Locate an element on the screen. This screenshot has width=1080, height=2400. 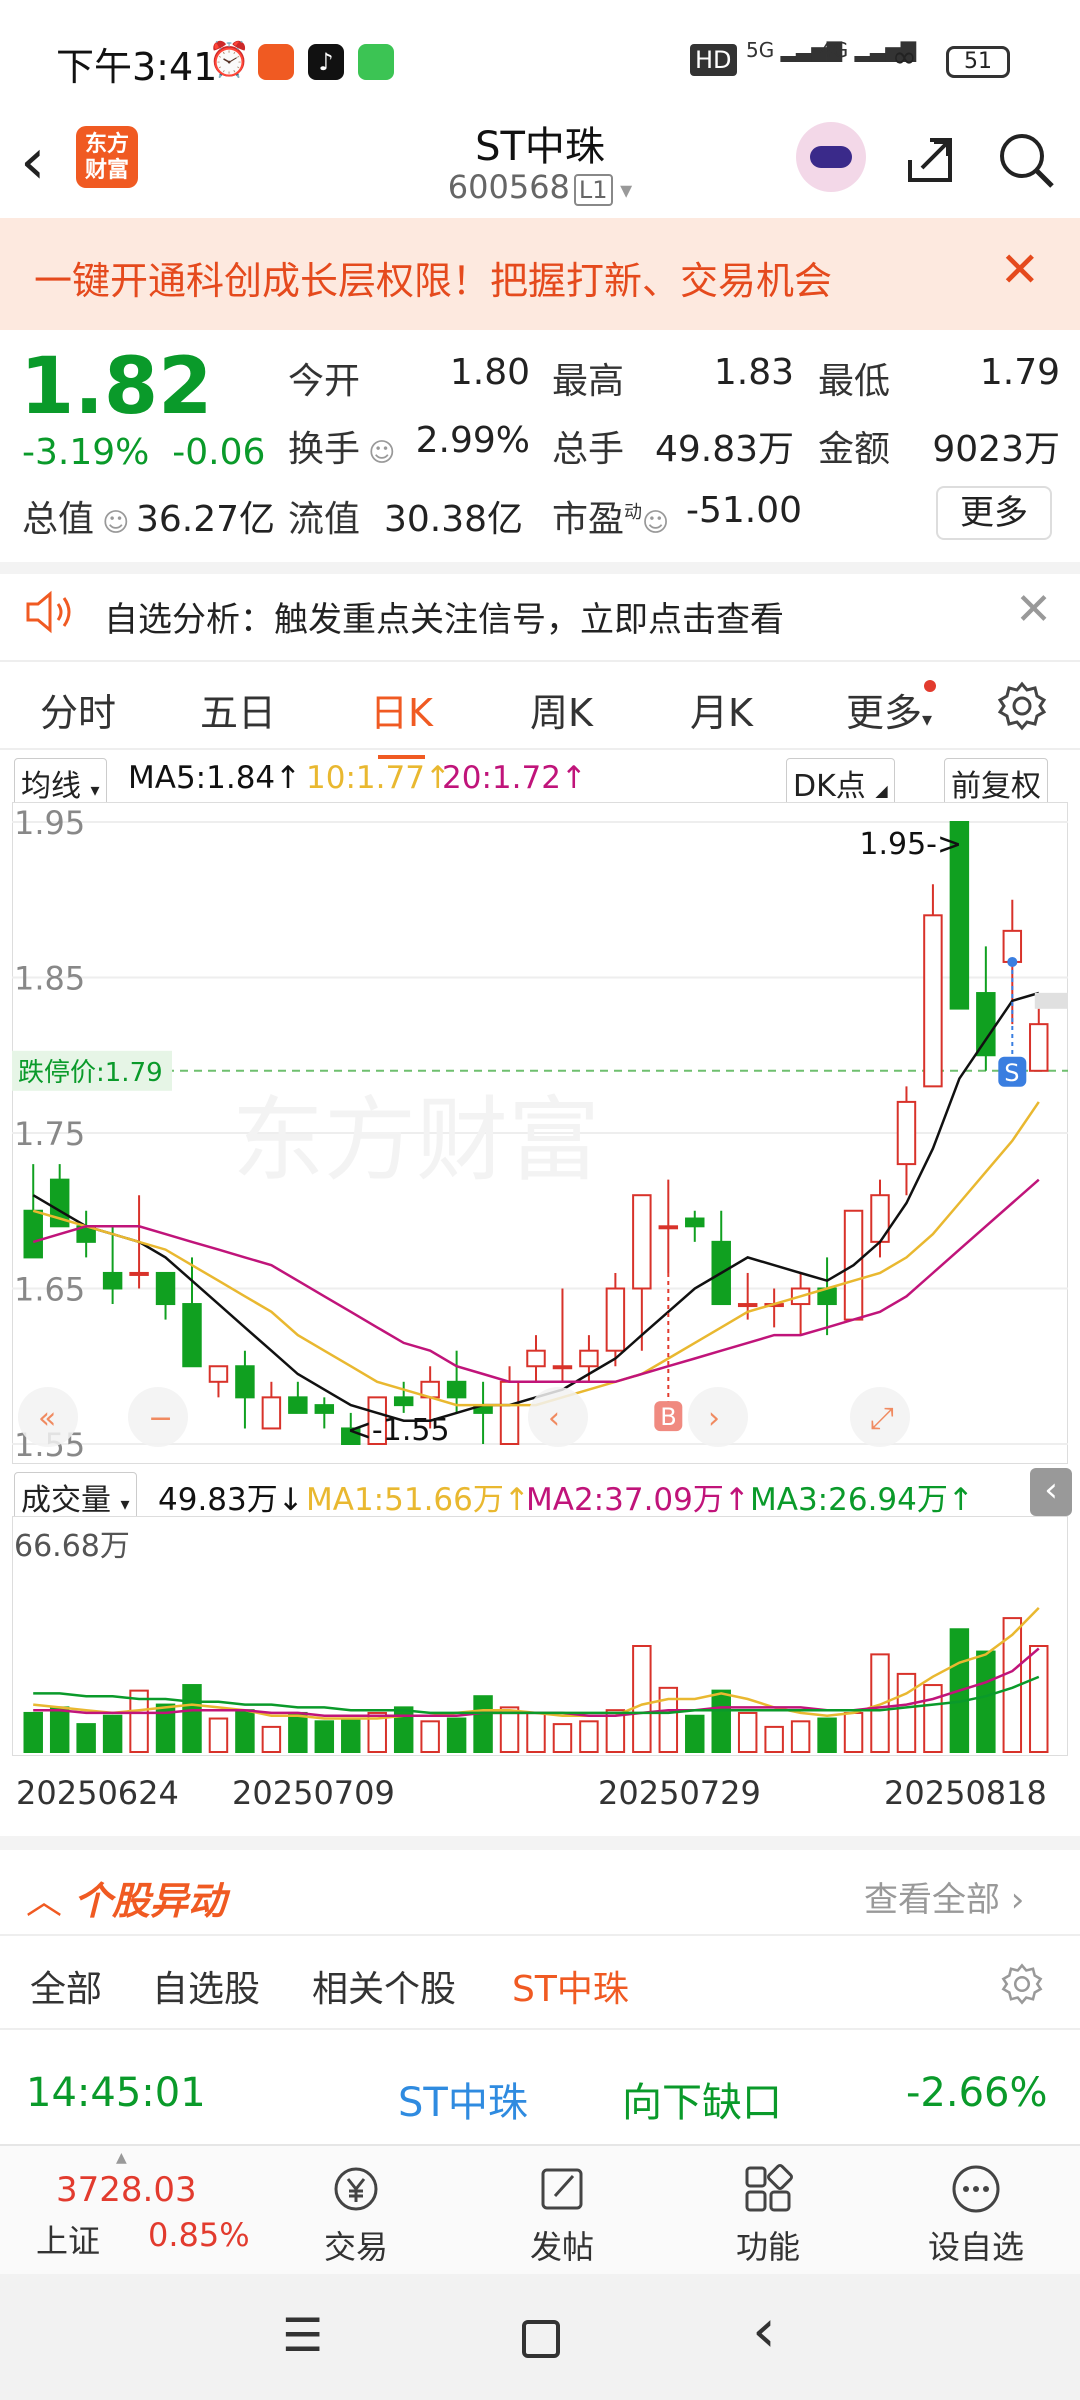
nav-function: 功能 is located at coordinates (768, 2215).